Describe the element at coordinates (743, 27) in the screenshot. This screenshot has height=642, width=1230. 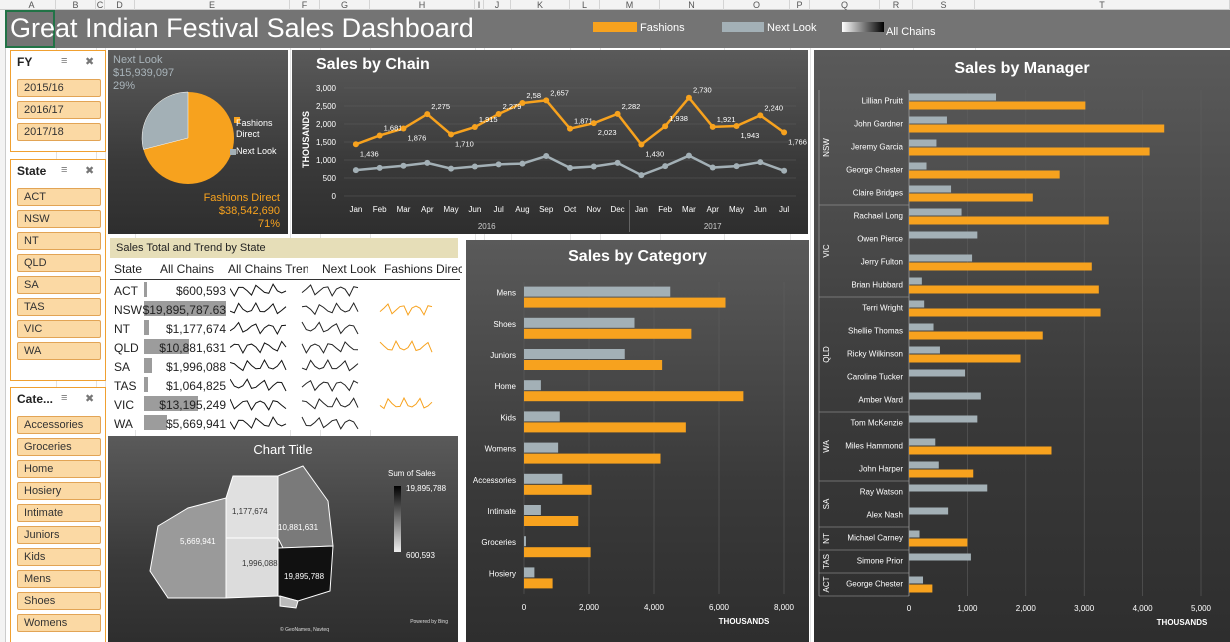
I see `legend-swatch-next-look` at that location.